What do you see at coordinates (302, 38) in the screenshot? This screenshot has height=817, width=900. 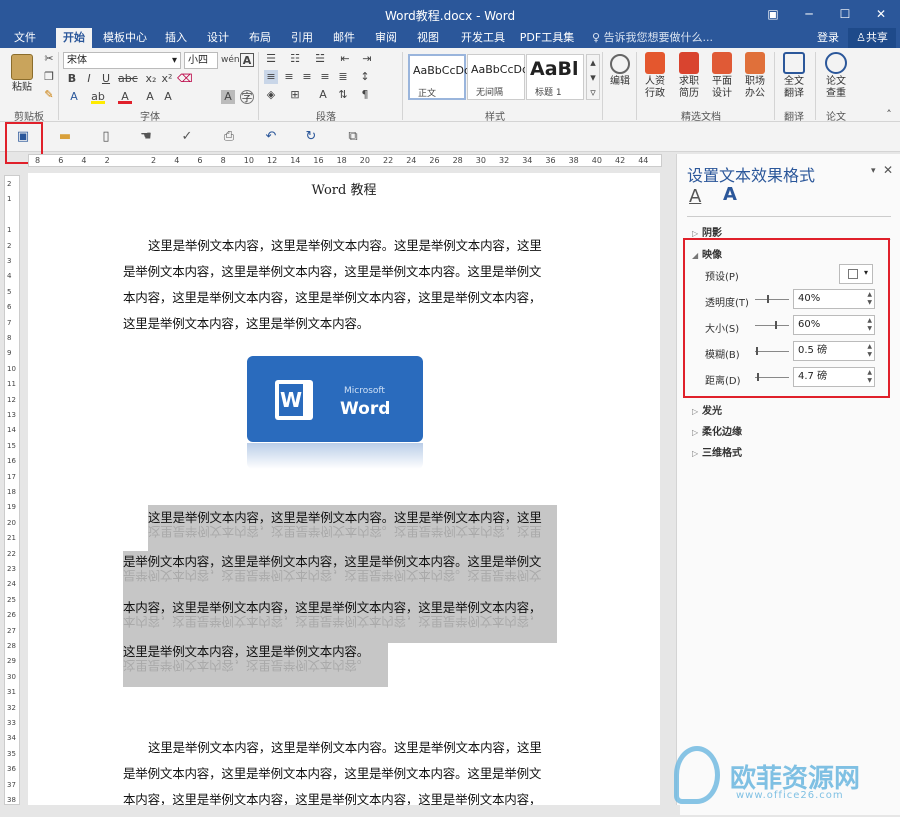 I see `tab-references: 引用` at bounding box center [302, 38].